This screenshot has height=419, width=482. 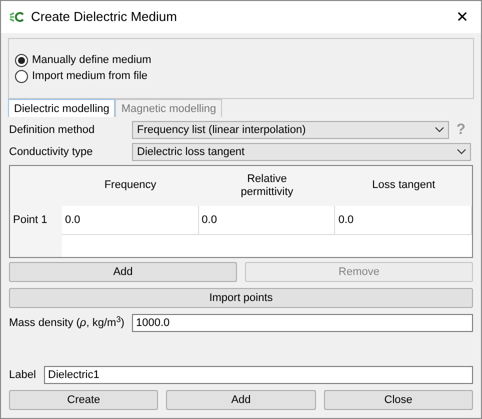 What do you see at coordinates (221, 130) in the screenshot?
I see `dropdown-value: Frequency list (linear interpolation)` at bounding box center [221, 130].